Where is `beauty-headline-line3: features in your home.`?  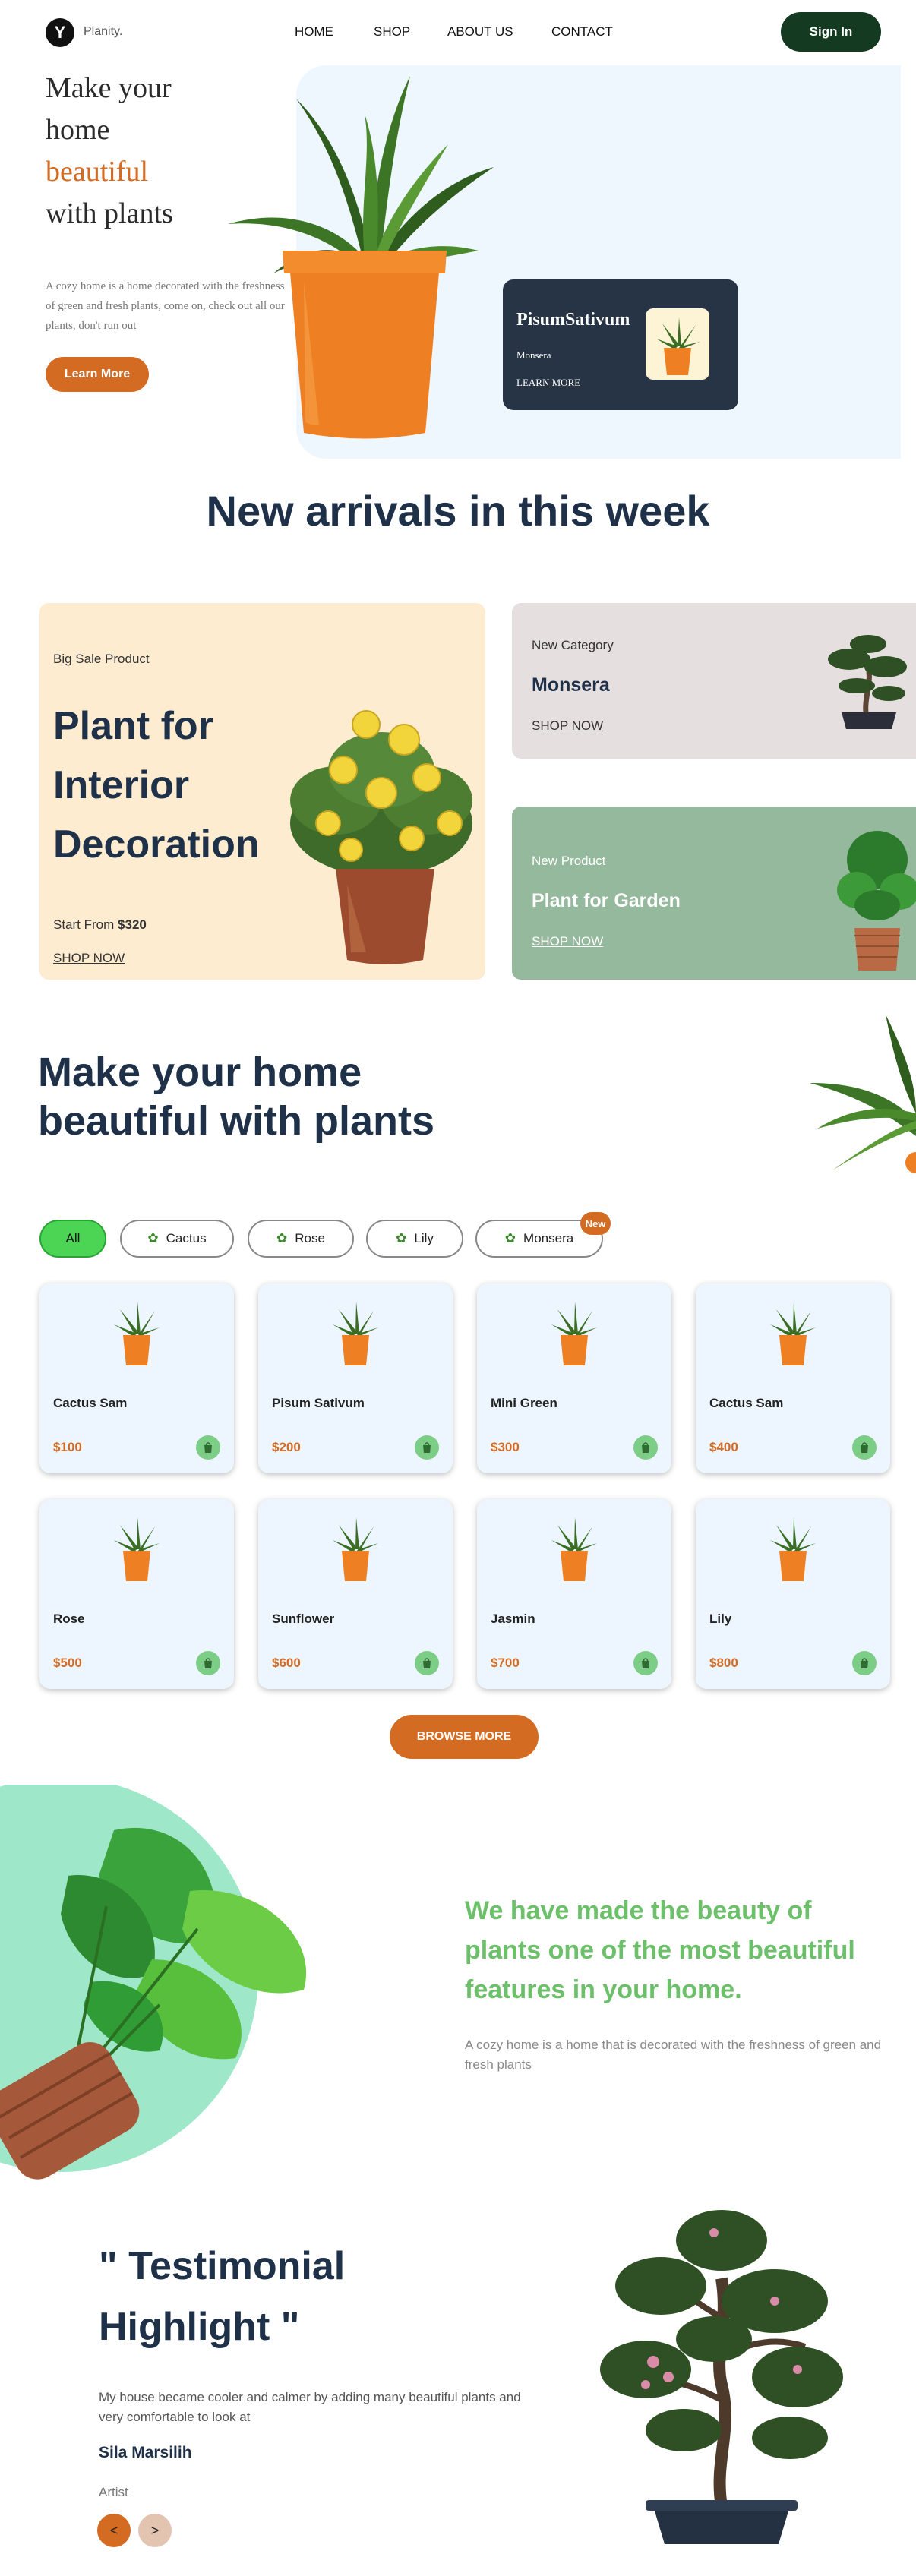
beauty-headline-line3: features in your home. is located at coordinates (603, 1989).